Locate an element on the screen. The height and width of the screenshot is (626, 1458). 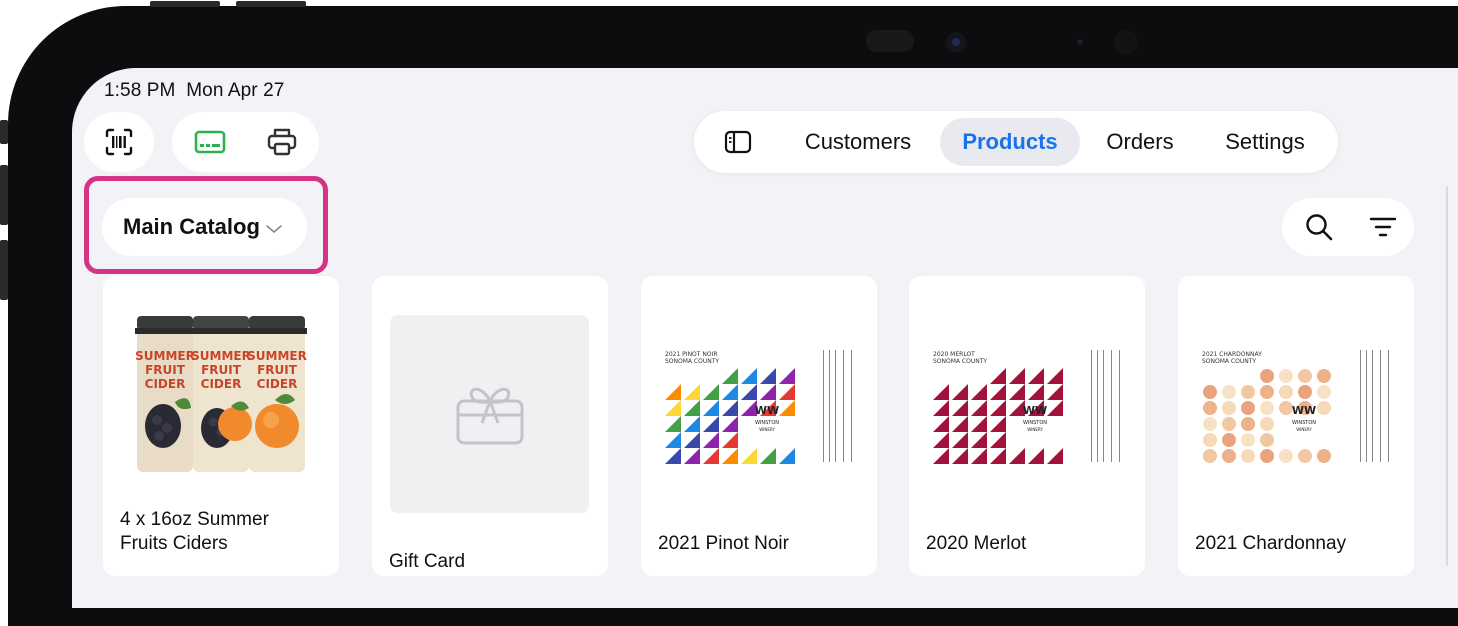
catalog-highlight-box is located at coordinates (206, 225).